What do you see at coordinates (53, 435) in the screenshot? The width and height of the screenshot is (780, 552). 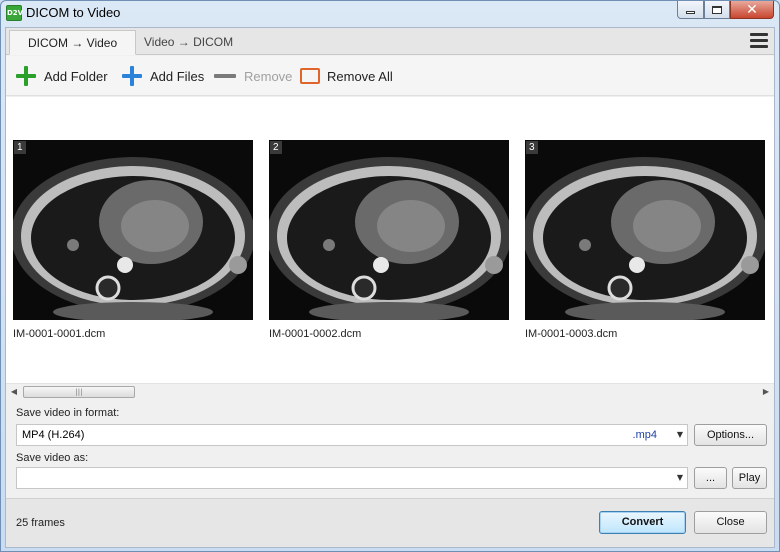 I see `format-value: MP4 (H.264)` at bounding box center [53, 435].